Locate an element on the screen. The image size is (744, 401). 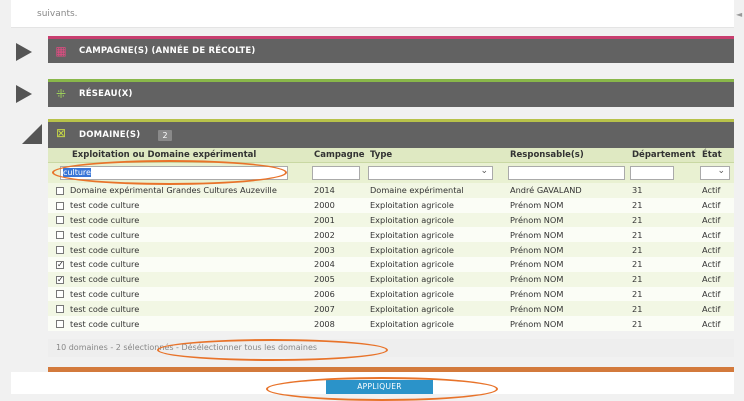
filter-exploitation-input: culture is located at coordinates (174, 172).